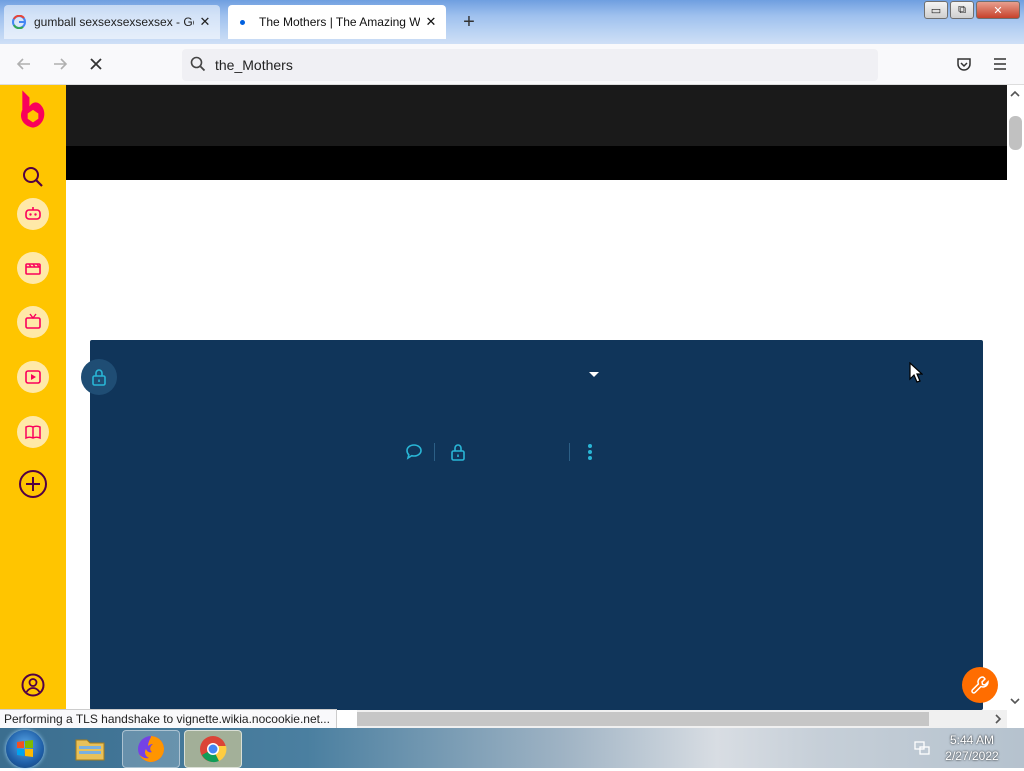 Image resolution: width=1024 pixels, height=771 pixels. I want to click on url-text: the_Mothers, so click(254, 65).